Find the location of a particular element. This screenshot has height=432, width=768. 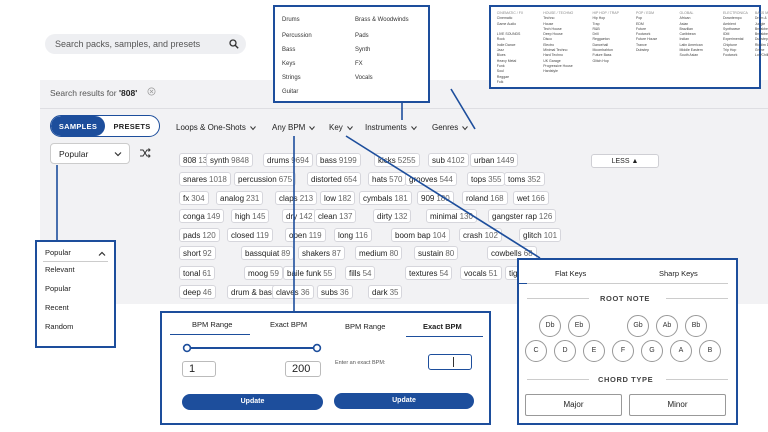

tag-chip: short 92 is located at coordinates (197, 253).